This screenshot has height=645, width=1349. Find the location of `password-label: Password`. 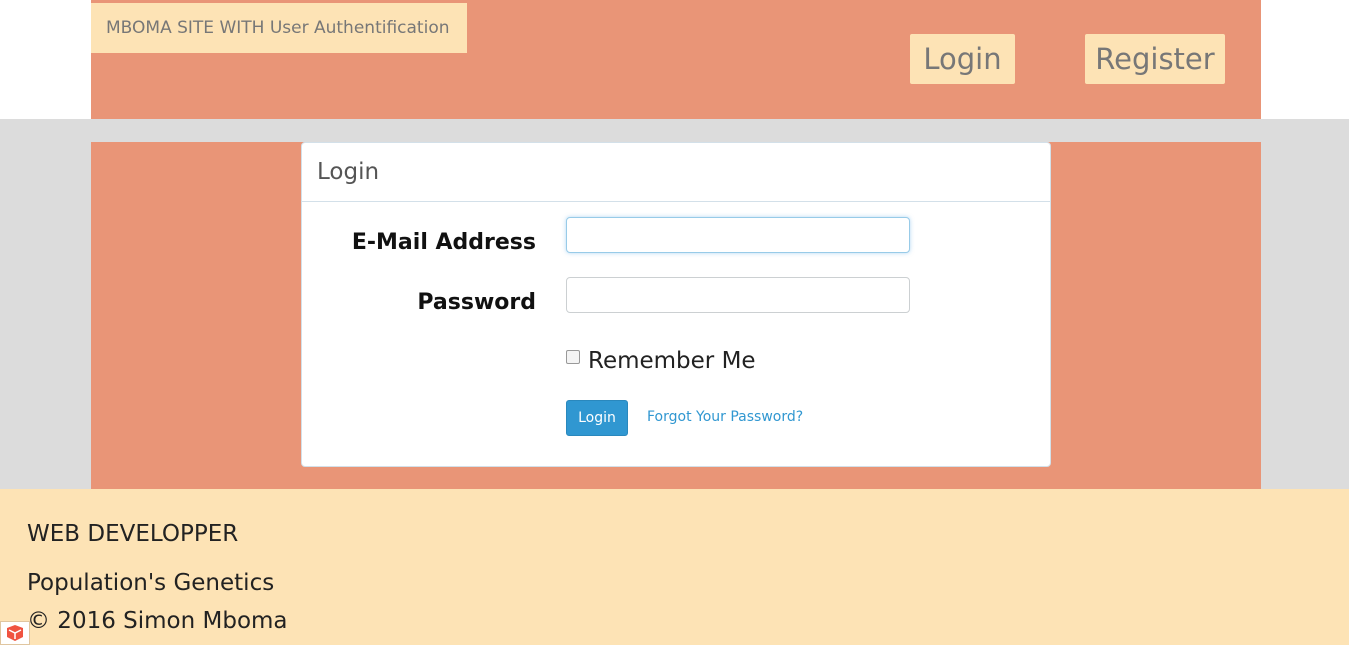

password-label: Password is located at coordinates (476, 302).